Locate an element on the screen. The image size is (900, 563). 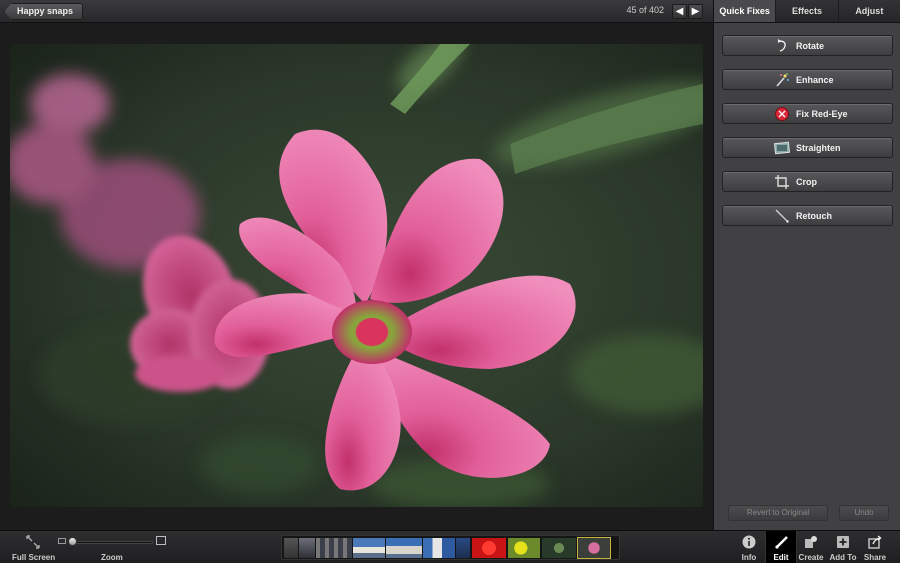
straighten-button: Straighten is located at coordinates (807, 147).